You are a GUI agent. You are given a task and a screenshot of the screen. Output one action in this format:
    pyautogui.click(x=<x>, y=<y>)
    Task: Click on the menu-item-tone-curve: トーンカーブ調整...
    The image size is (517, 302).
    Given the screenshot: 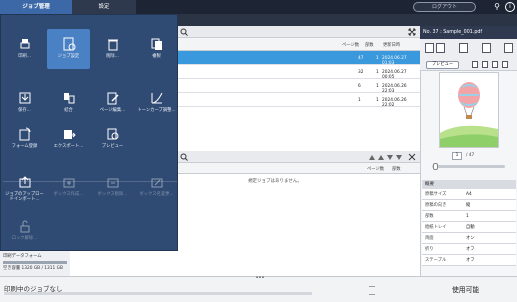 What is the action you would take?
    pyautogui.click(x=156, y=103)
    